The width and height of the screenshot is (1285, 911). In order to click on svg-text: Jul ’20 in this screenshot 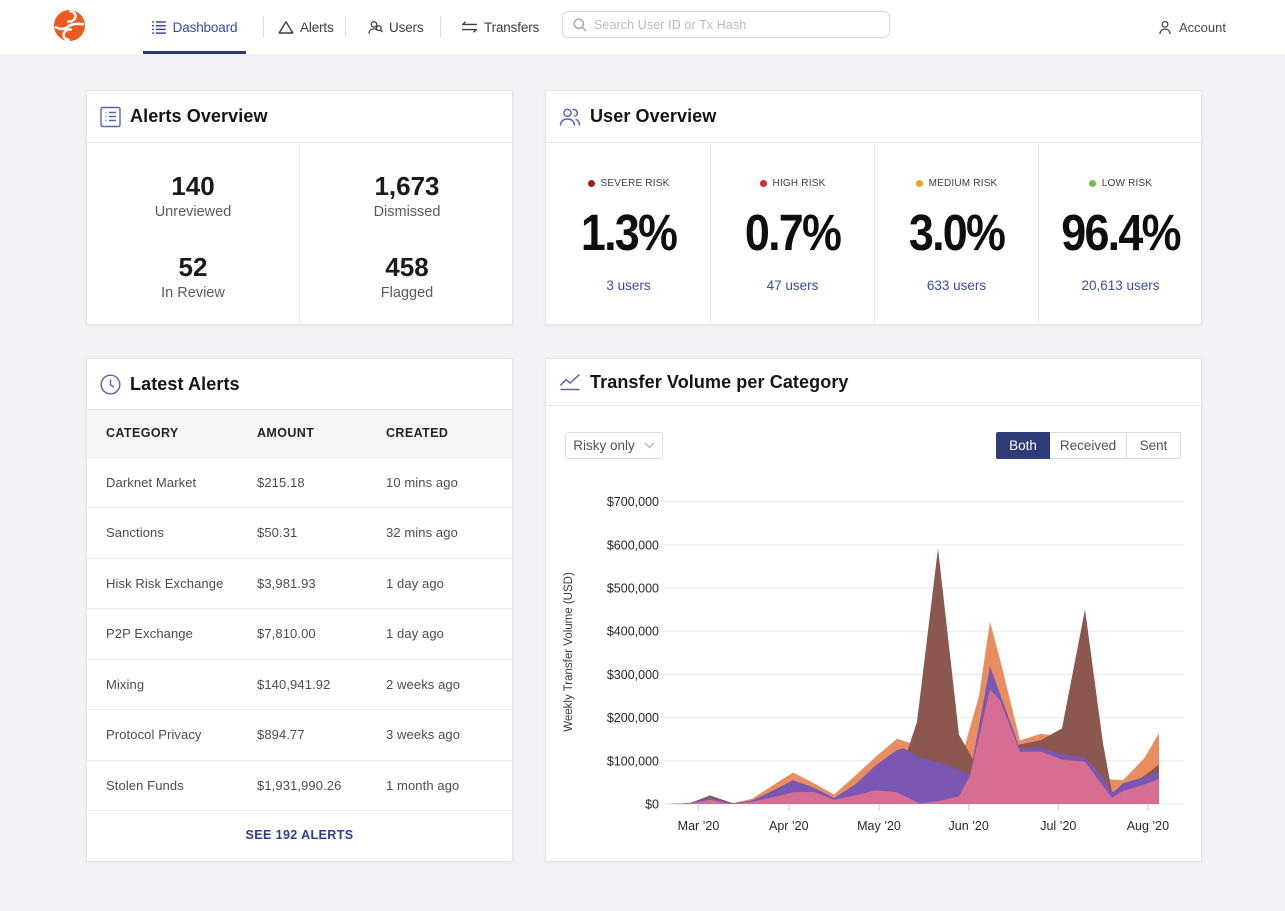, I will do `click(1058, 826)`.